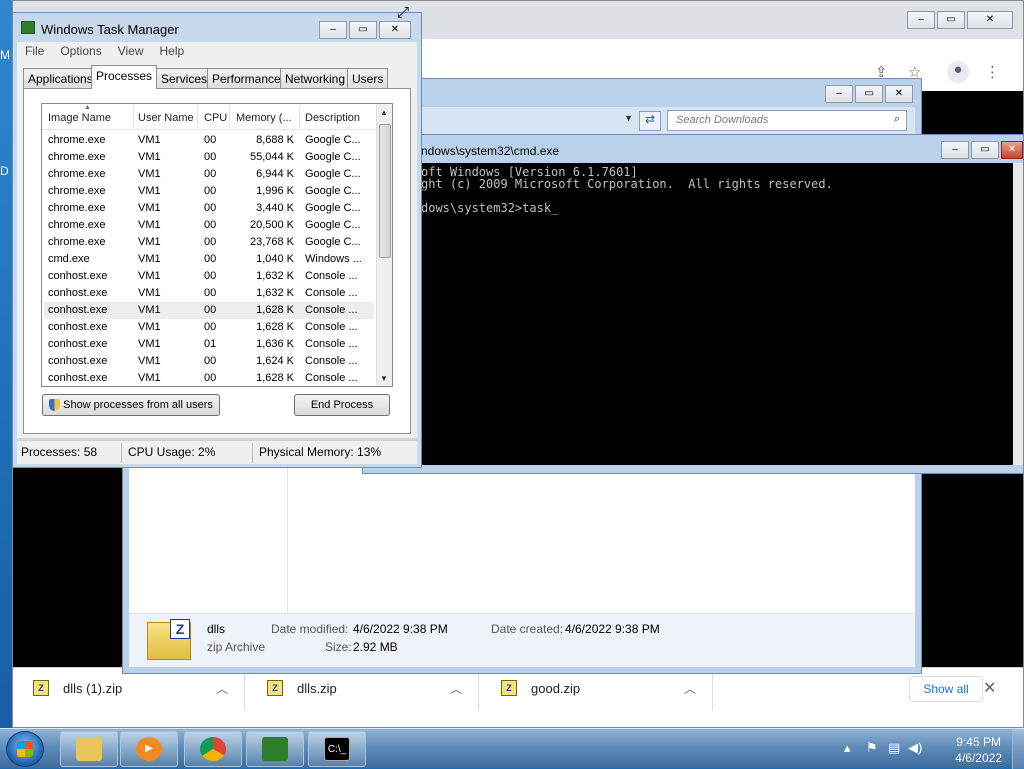  I want to click on tab-applications: Applications, so click(60, 78).